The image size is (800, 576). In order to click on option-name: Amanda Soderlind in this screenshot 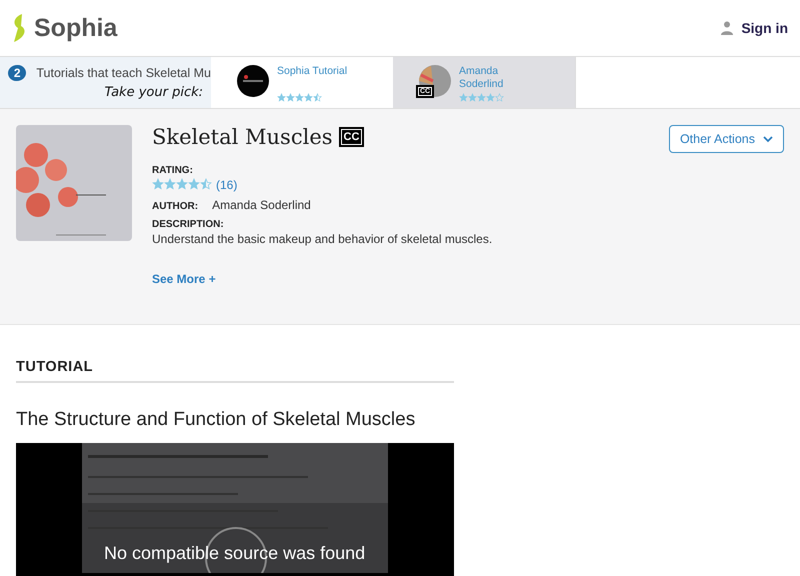, I will do `click(499, 78)`.